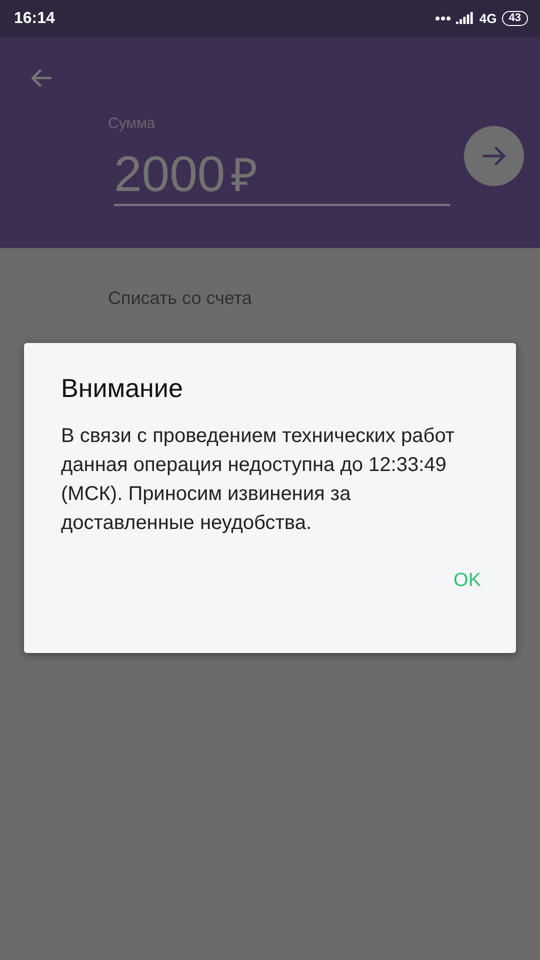 This screenshot has width=540, height=960. I want to click on dialog-message: В связи с проведением технических работ данная операция недоступна до 12:33:49 (МСК). Приносим извинения за доставленные неудобства., so click(258, 480).